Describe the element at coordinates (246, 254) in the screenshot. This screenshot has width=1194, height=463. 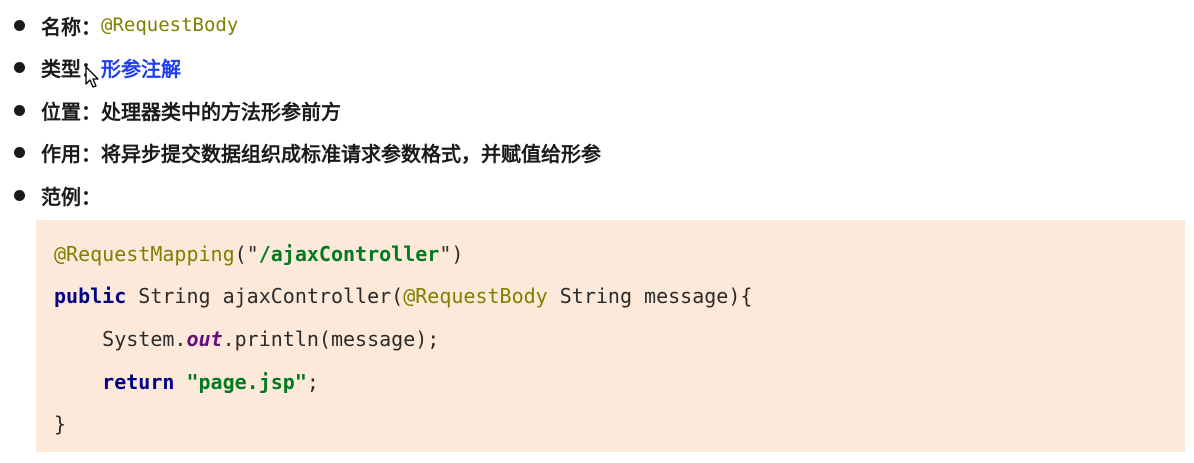
I see `code-text: ("` at that location.